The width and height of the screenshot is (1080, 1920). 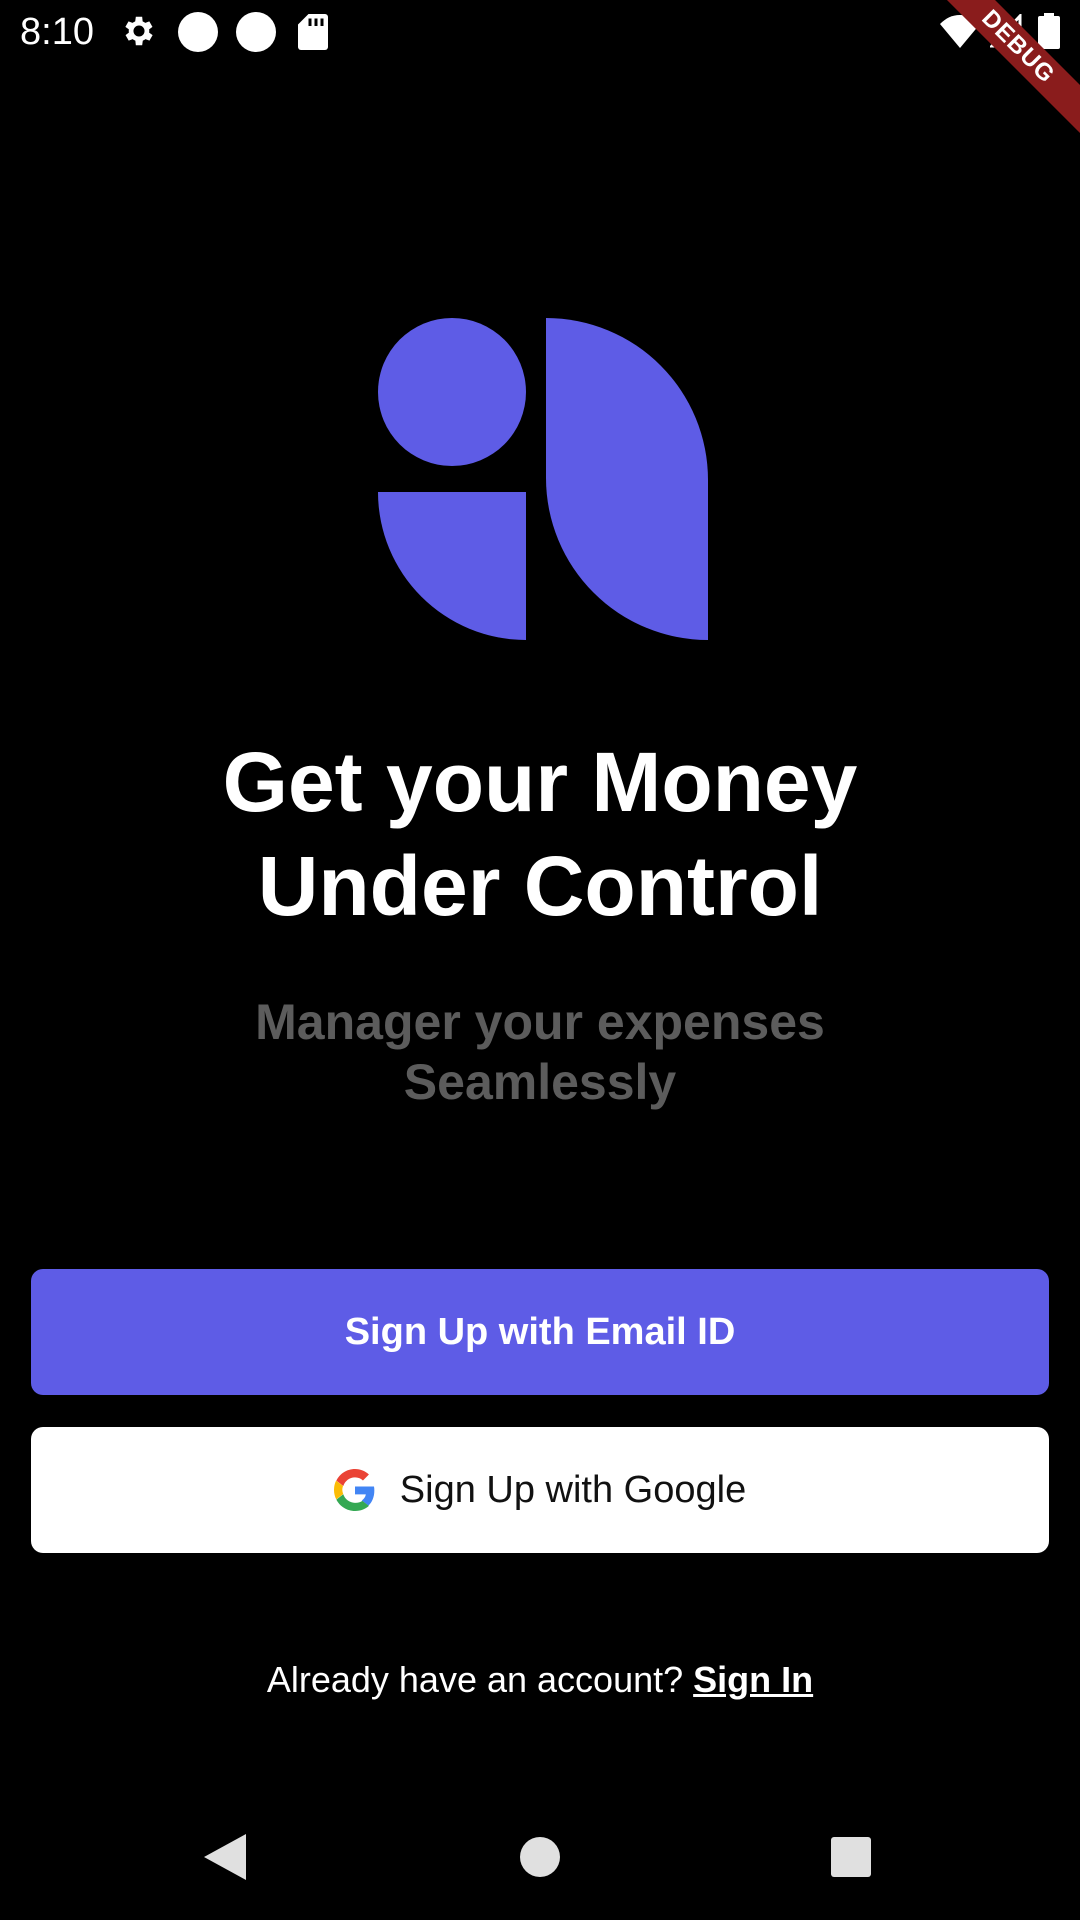 What do you see at coordinates (851, 1857) in the screenshot?
I see `recents-icon` at bounding box center [851, 1857].